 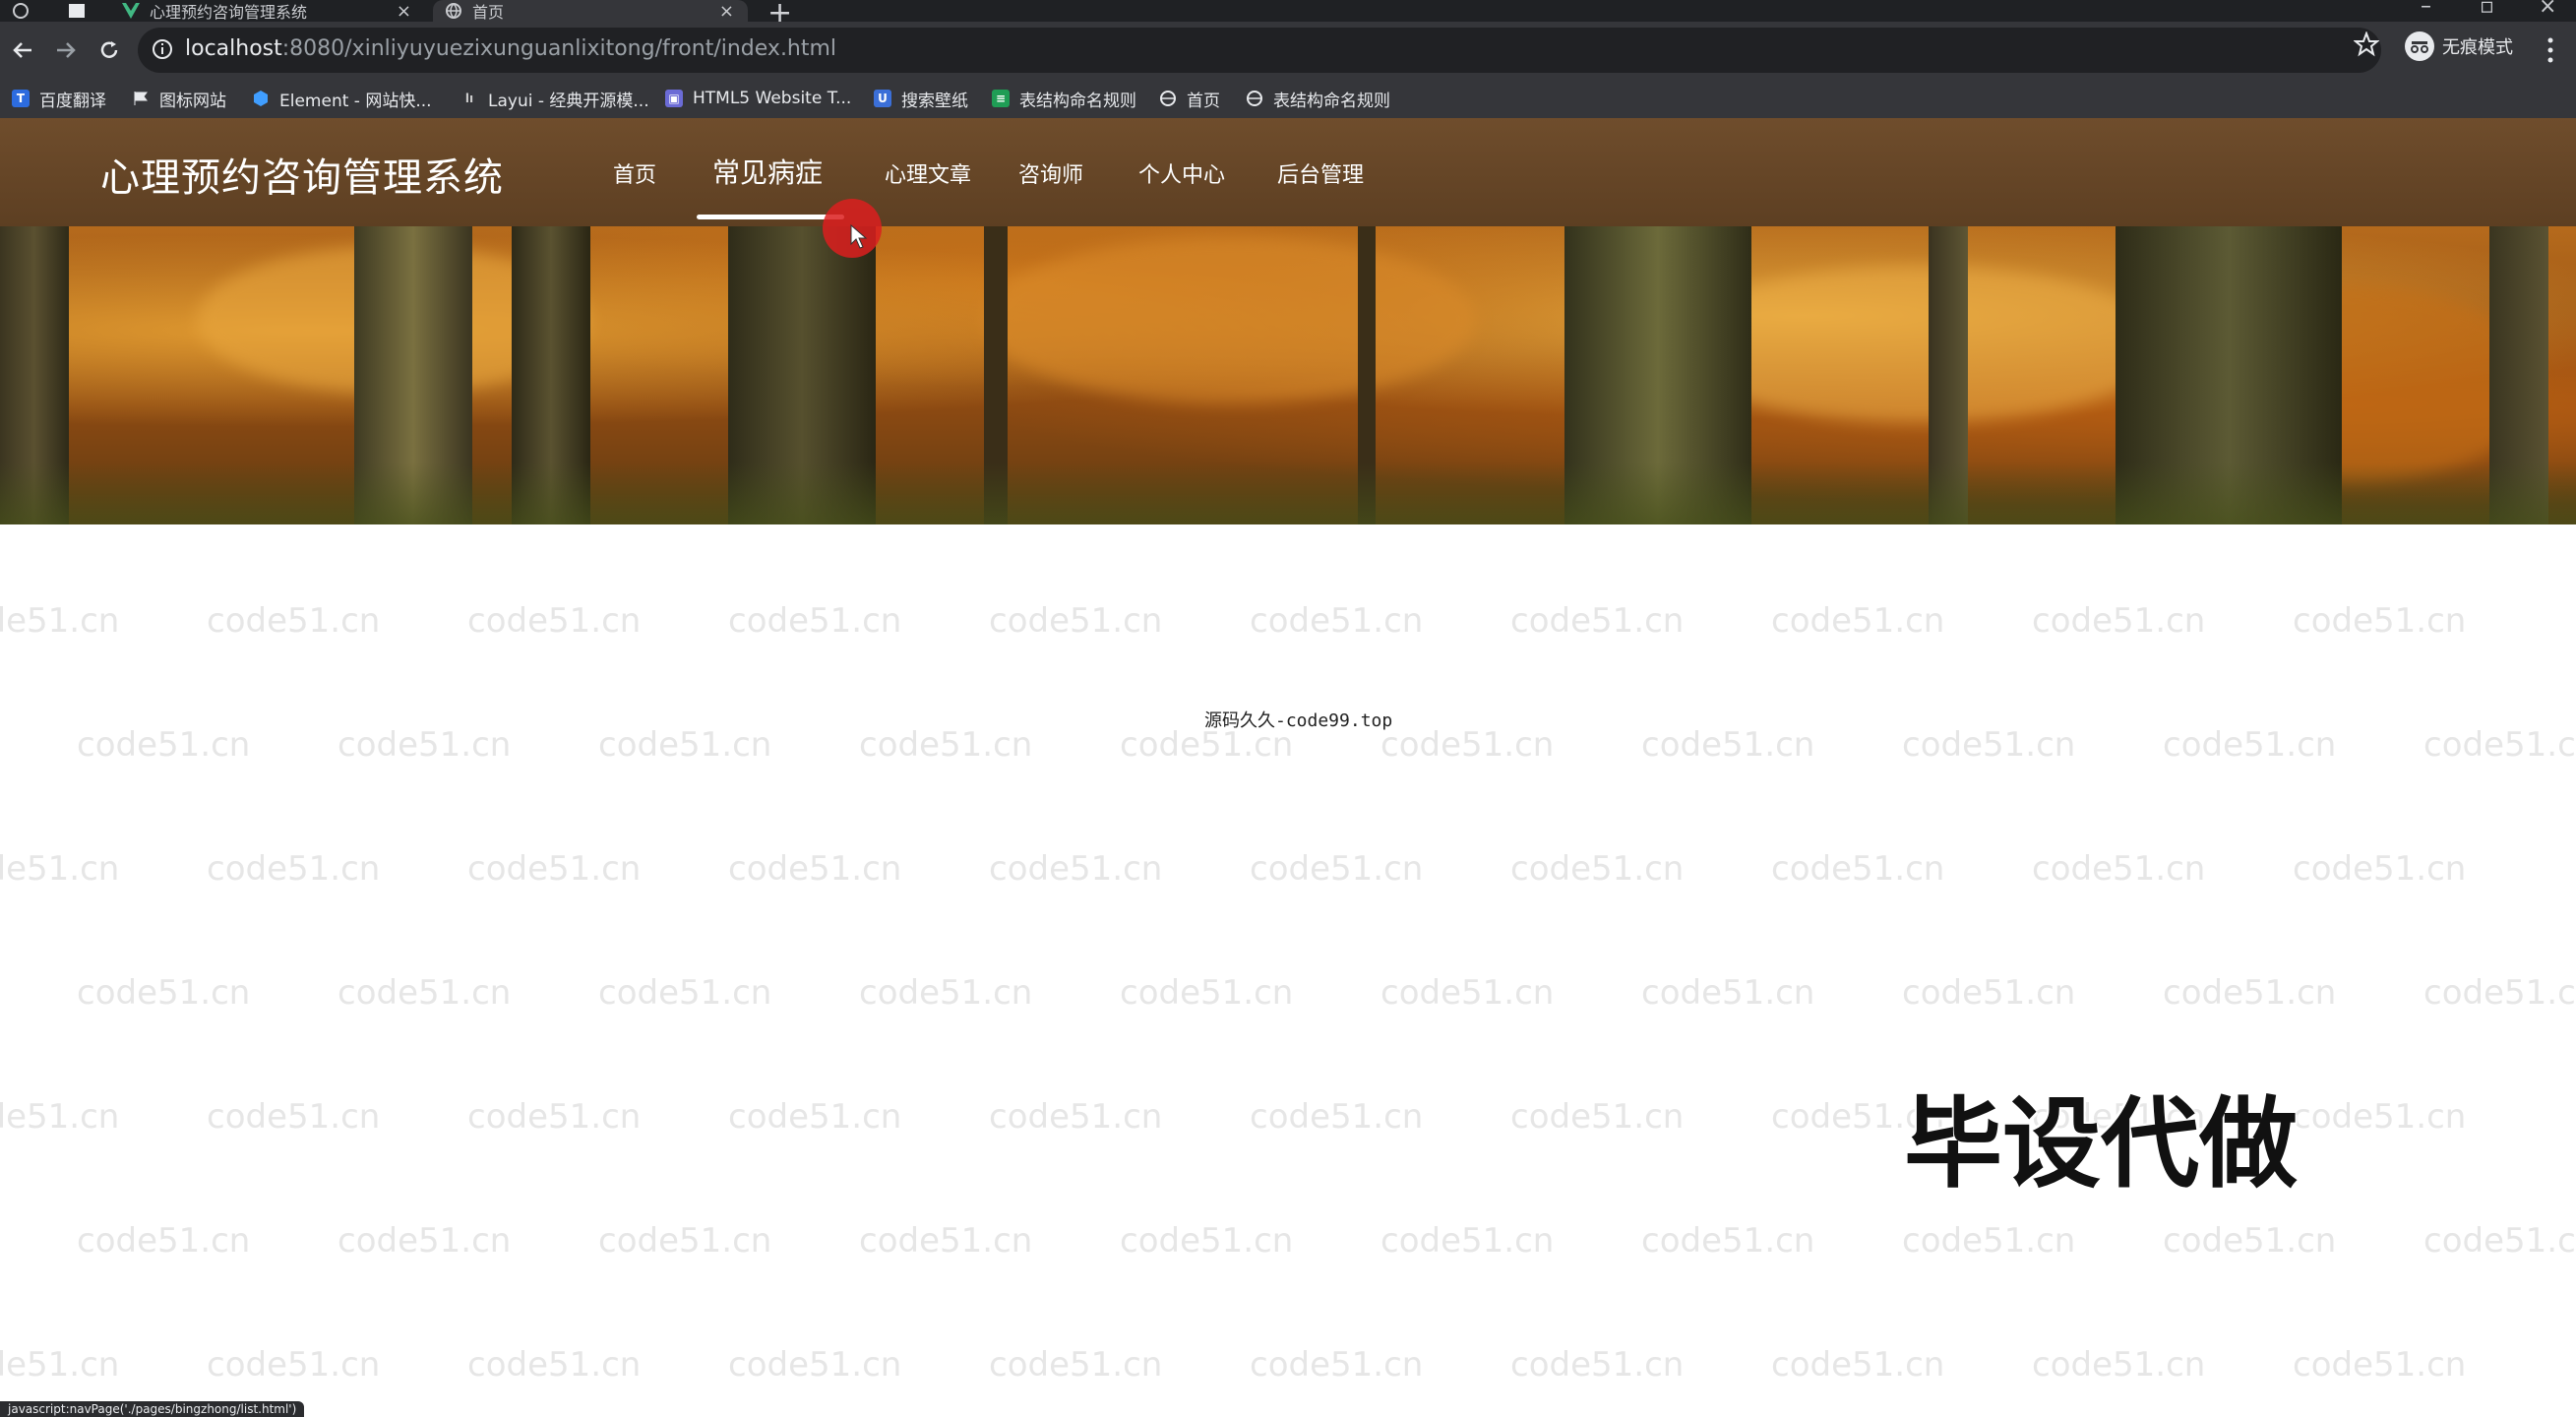 I want to click on arrow-left-icon, so click(x=22, y=50).